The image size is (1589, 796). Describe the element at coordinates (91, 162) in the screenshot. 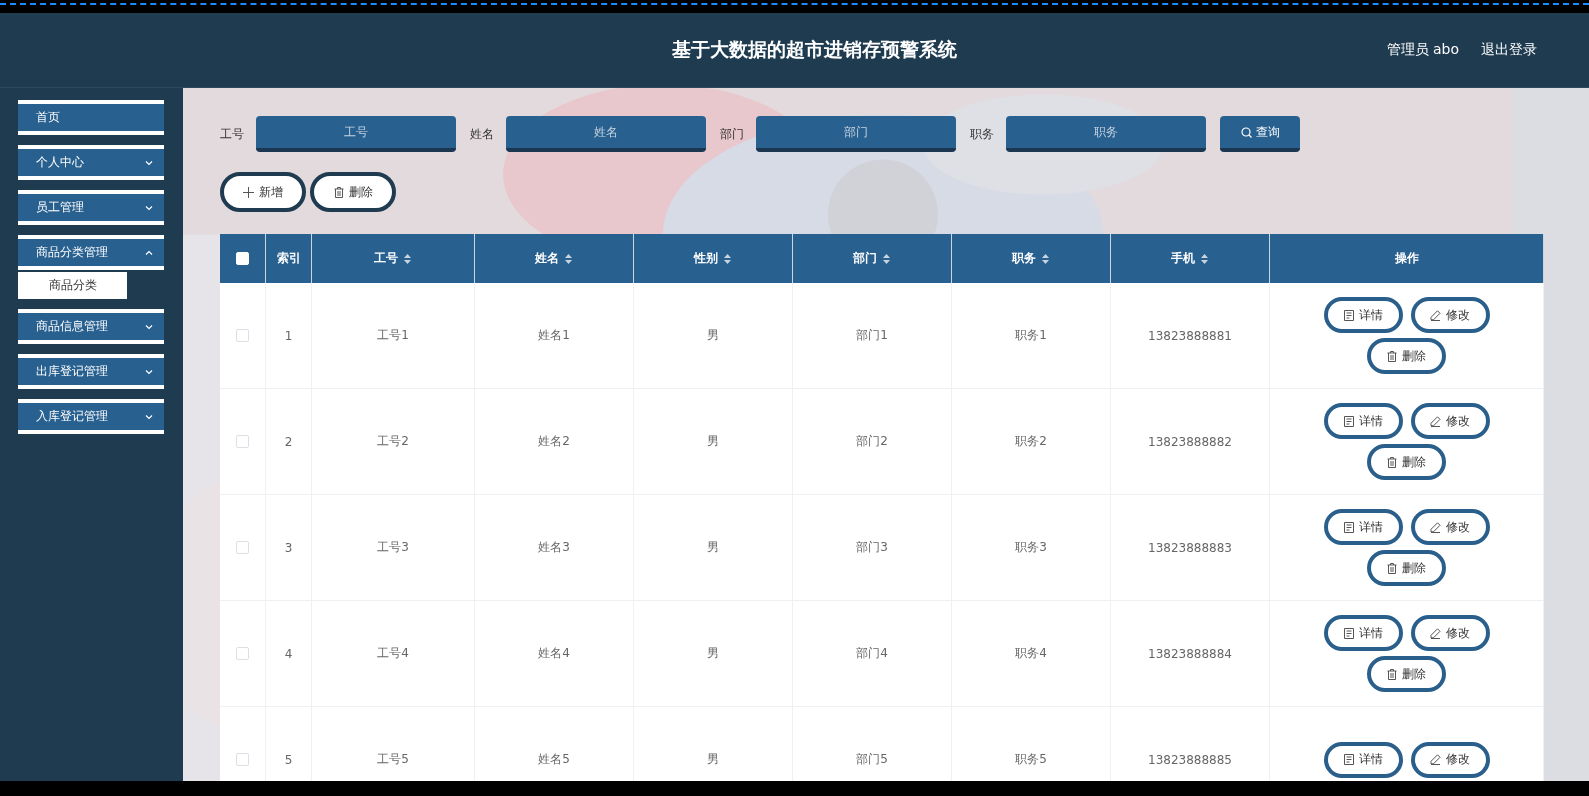

I see `sidebar-item: 个人中心` at that location.